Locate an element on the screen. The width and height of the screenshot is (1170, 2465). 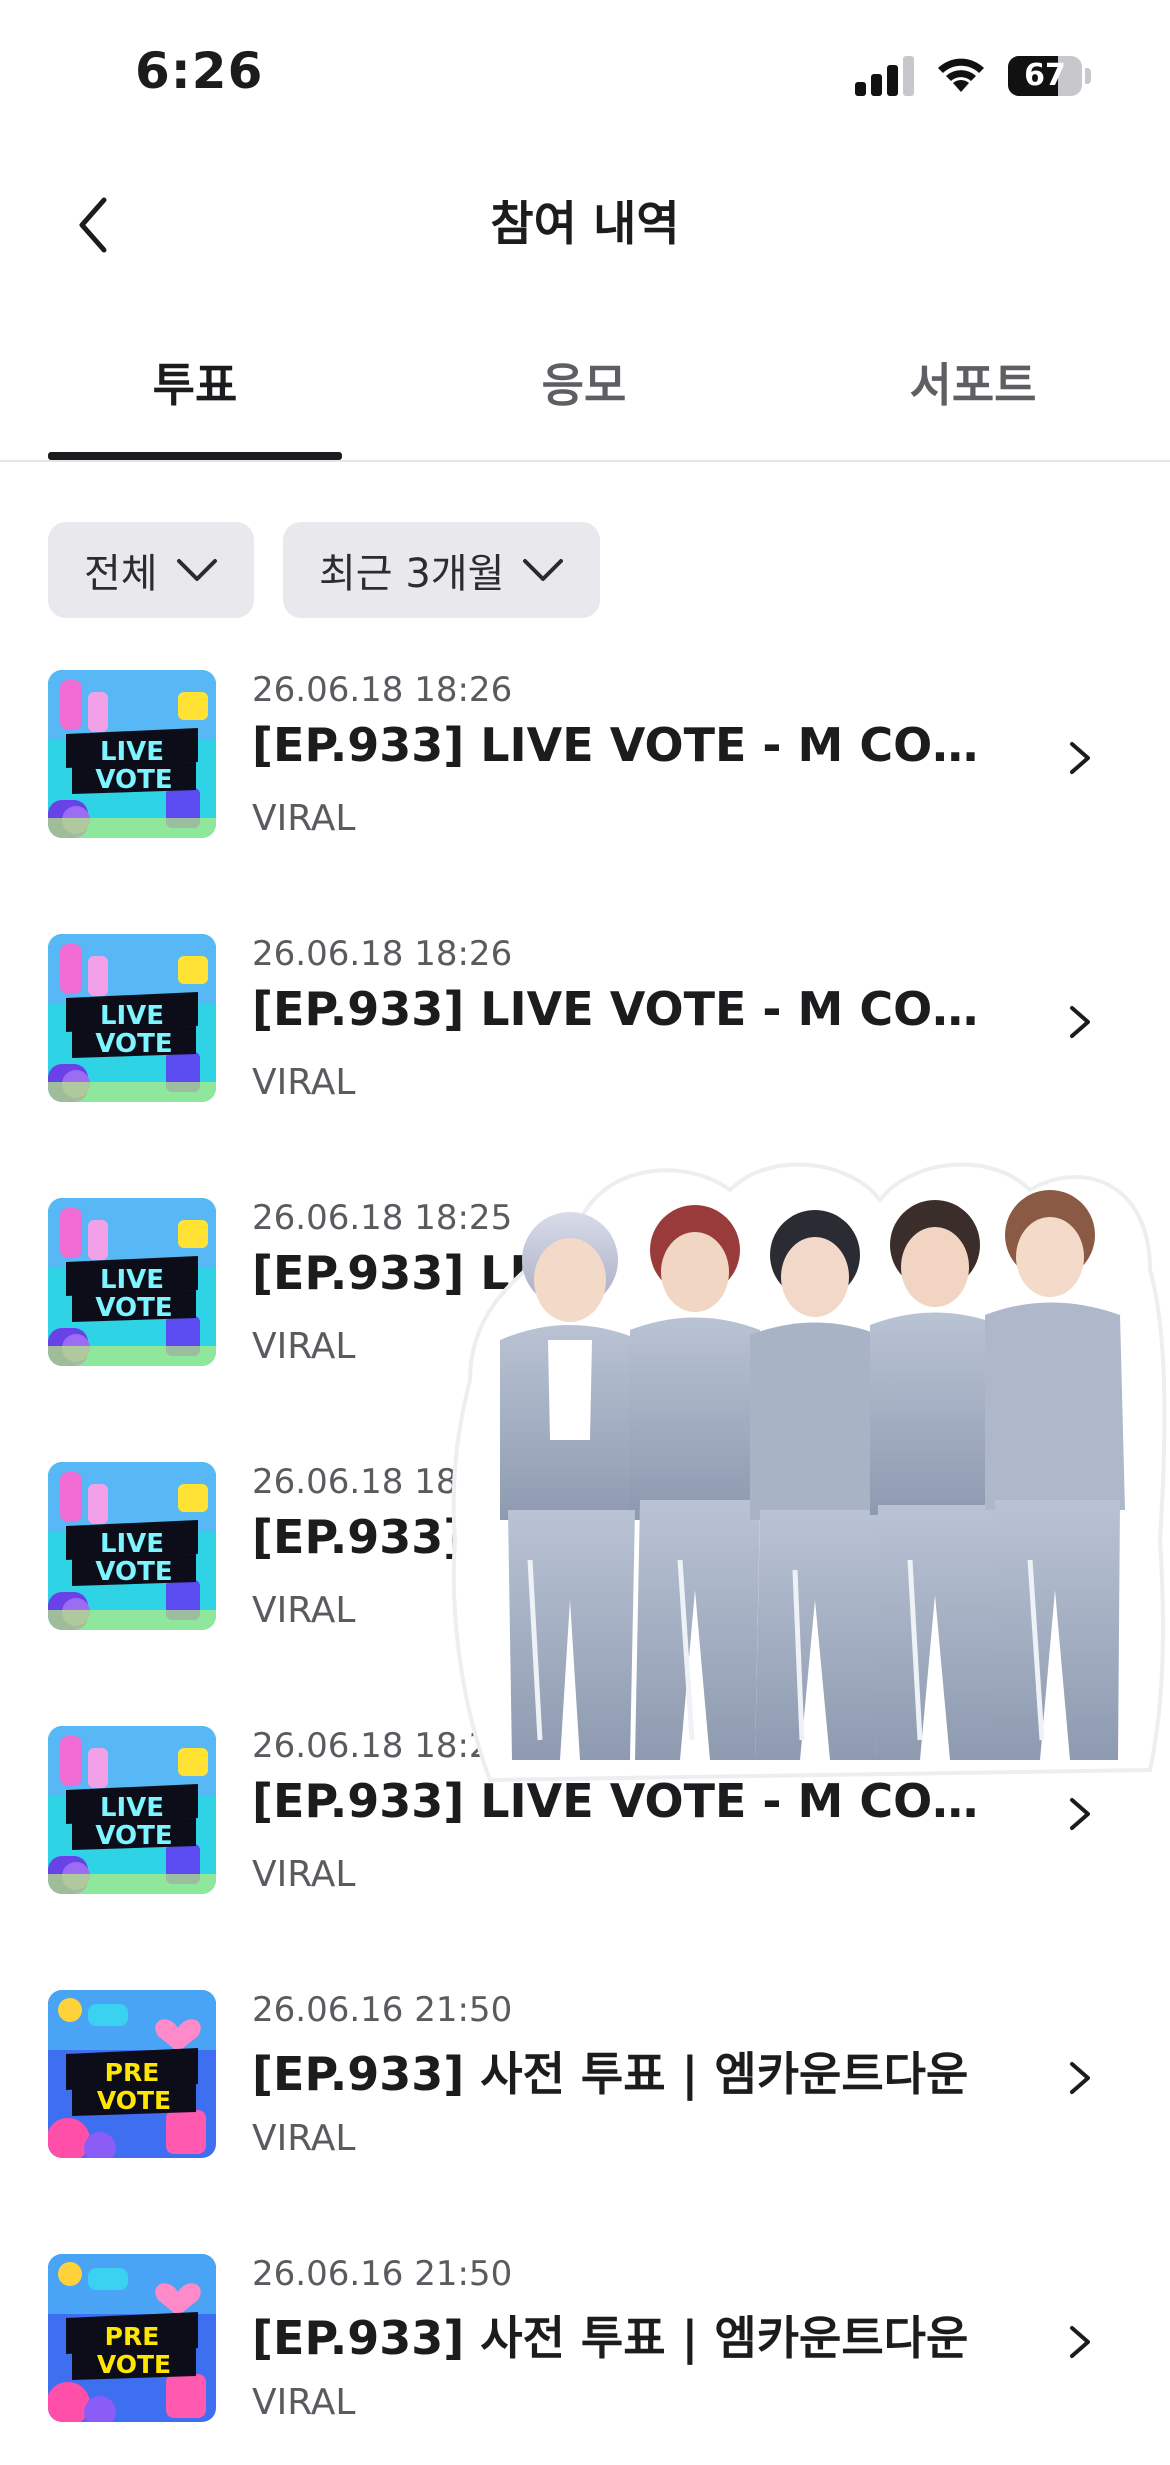
battery-level: 67 is located at coordinates (1045, 75).